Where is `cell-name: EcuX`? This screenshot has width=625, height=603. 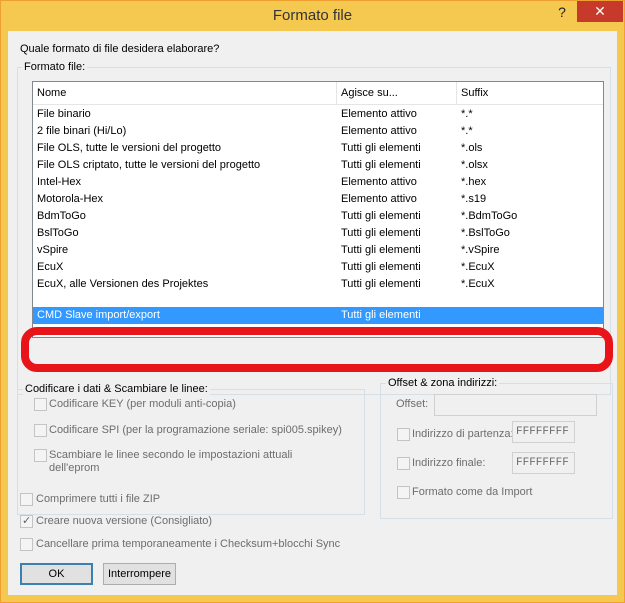
cell-name: EcuX is located at coordinates (50, 267).